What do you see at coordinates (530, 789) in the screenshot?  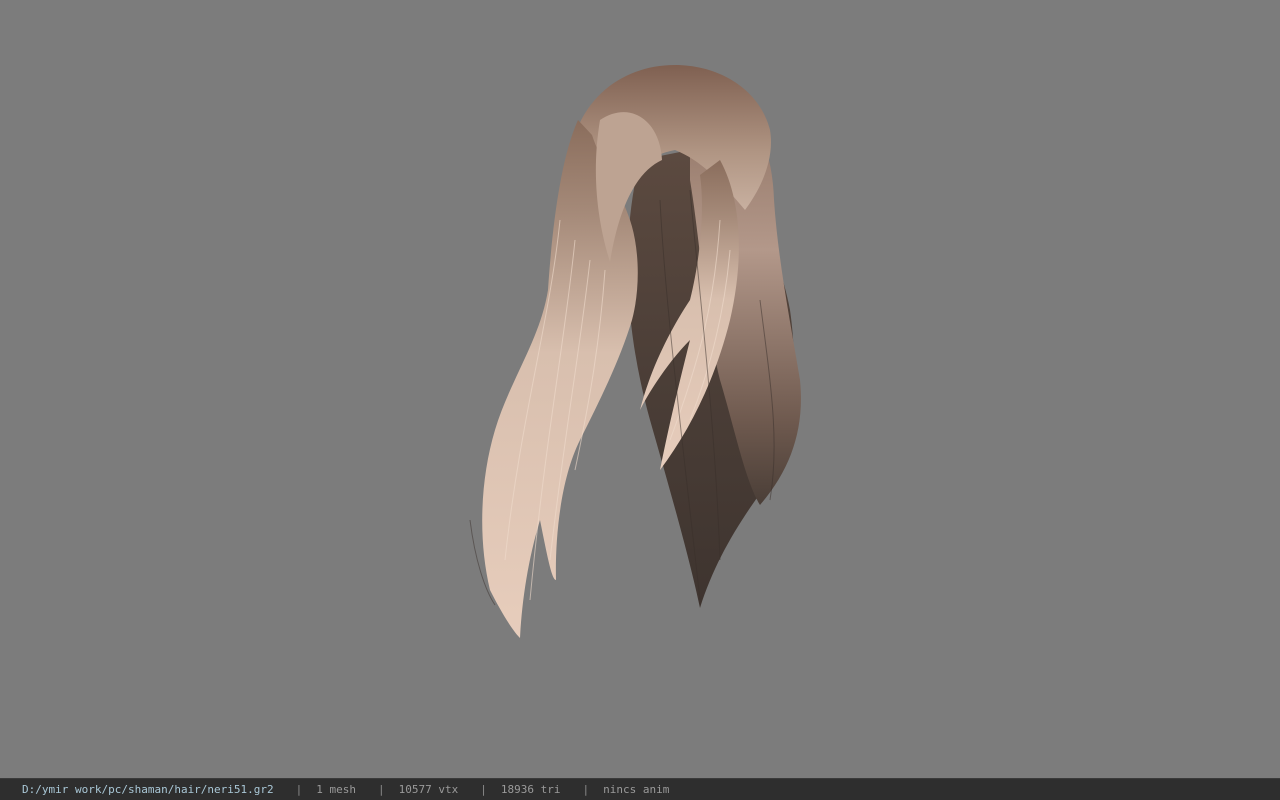 I see `triangle-count-label: 18936 tri` at bounding box center [530, 789].